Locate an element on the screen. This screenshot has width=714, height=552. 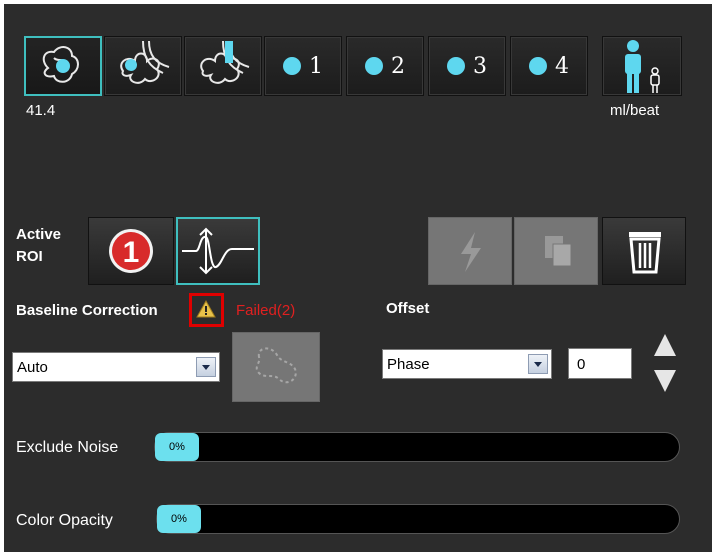
vessel-branch-alt-icon is located at coordinates (225, 62).